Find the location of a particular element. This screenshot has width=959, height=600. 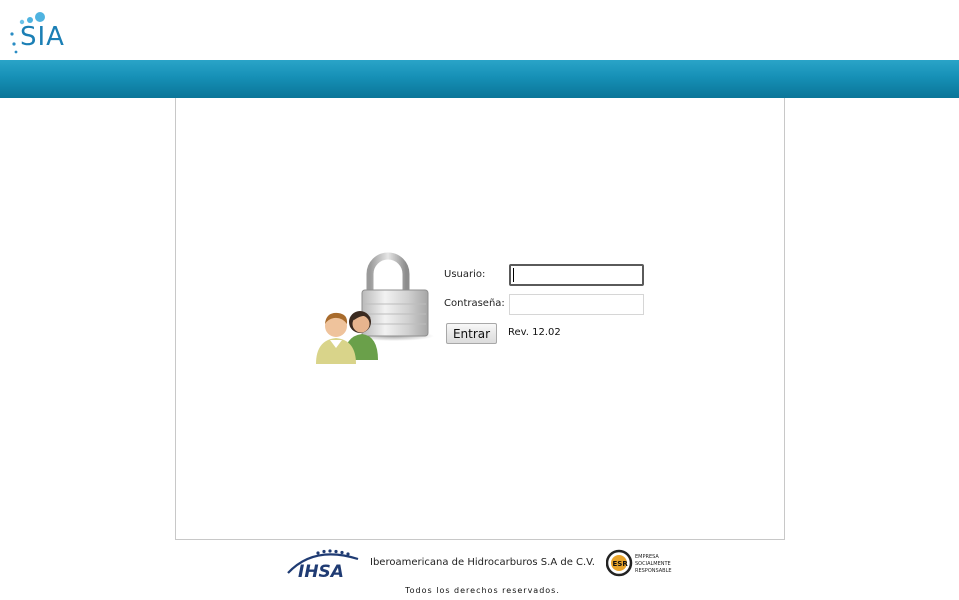

header-banner is located at coordinates (479, 79).